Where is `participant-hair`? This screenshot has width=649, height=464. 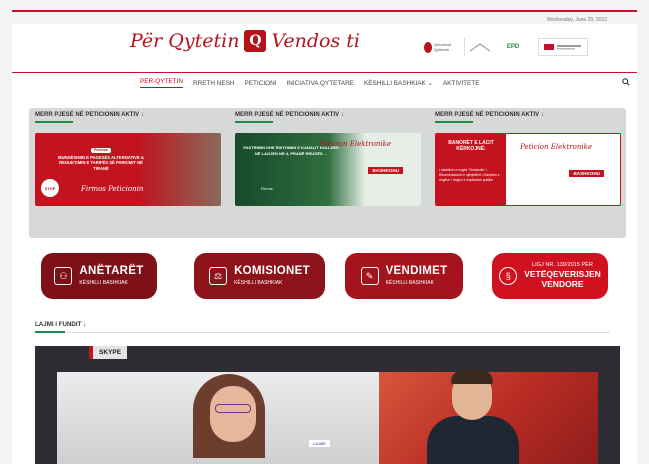 participant-hair is located at coordinates (472, 377).